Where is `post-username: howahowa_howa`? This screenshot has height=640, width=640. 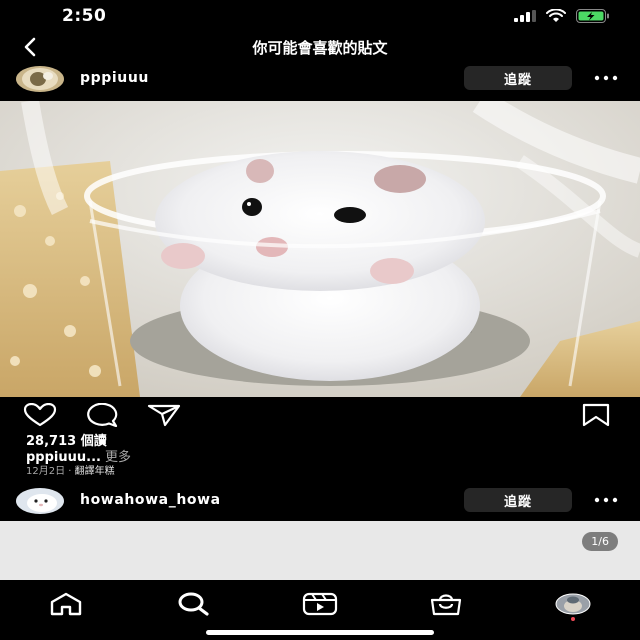 post-username: howahowa_howa is located at coordinates (150, 500).